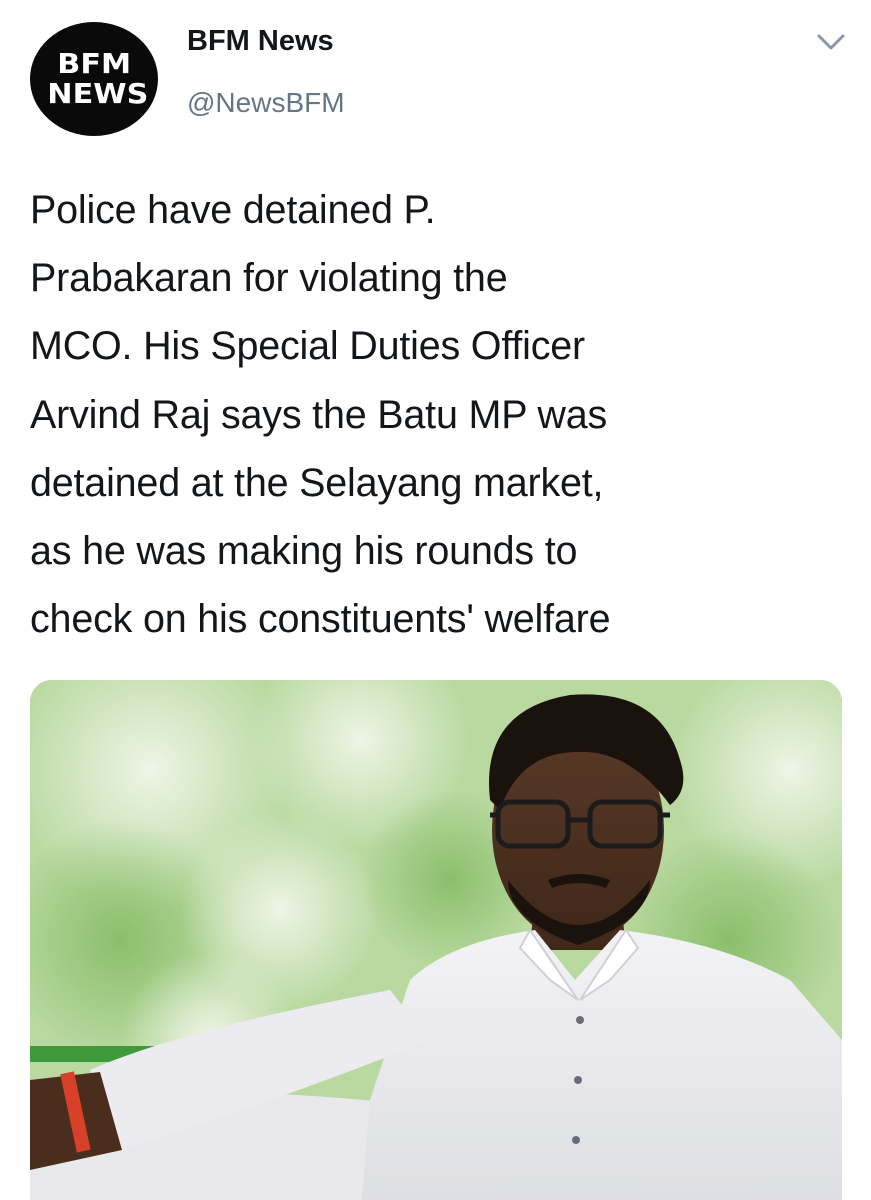  I want to click on display-name: BFM News, so click(260, 41).